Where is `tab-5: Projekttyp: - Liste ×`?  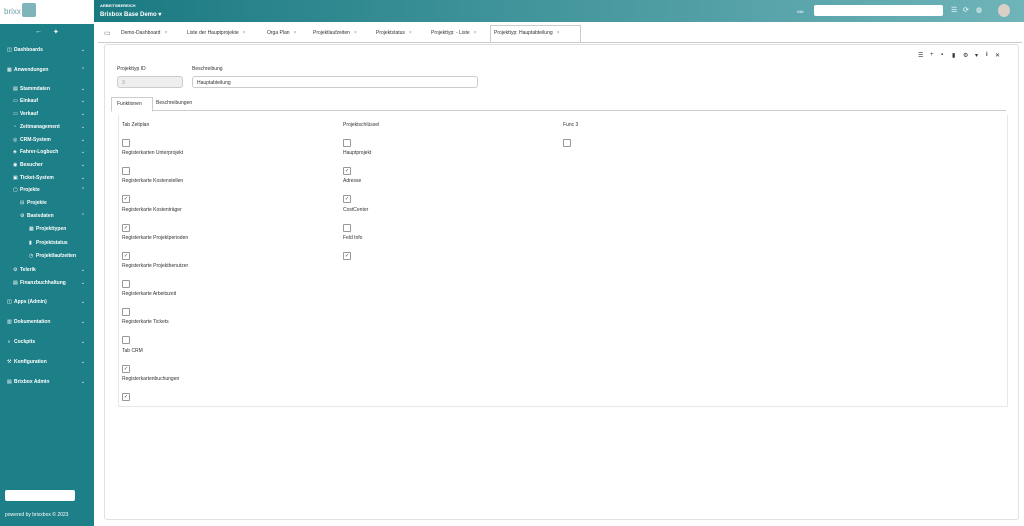 tab-5: Projekttyp: - Liste × is located at coordinates (459, 33).